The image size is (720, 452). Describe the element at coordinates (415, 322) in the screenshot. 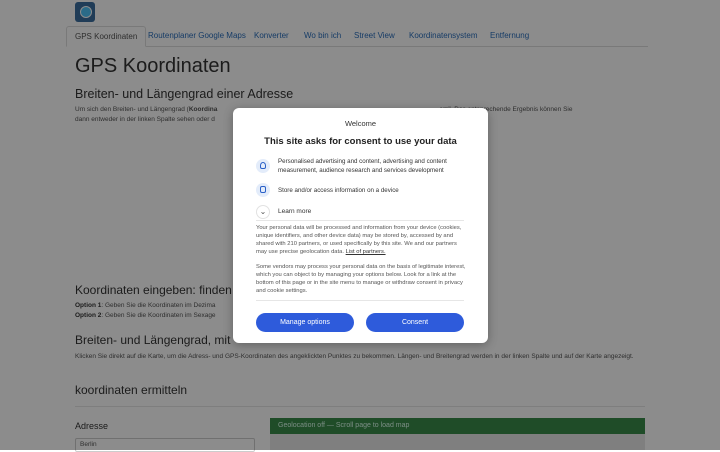

I see `consent-button: Consent` at that location.